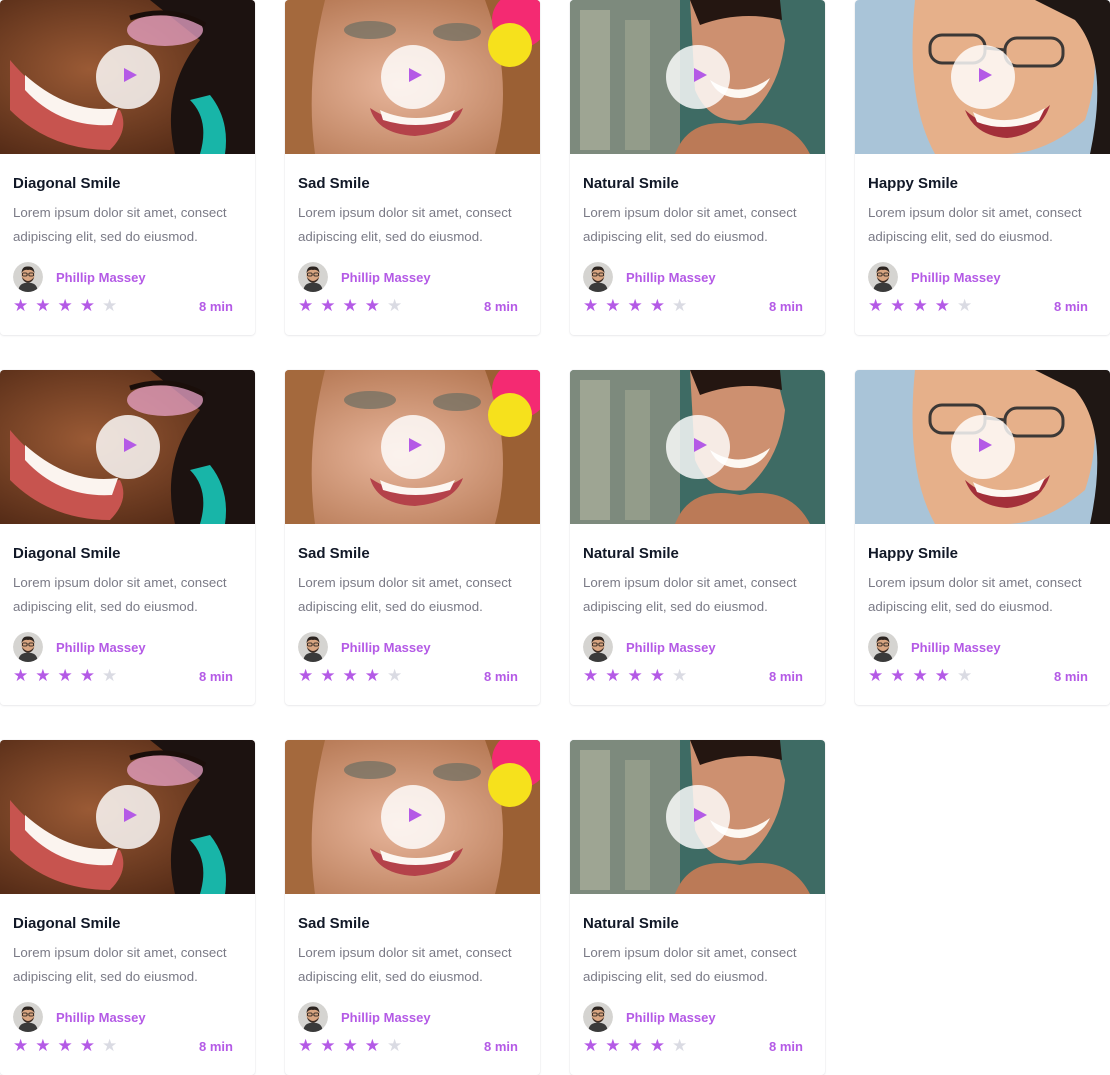 The image size is (1110, 1075). I want to click on star-rating: ★ ★ ★ ★ ★, so click(65, 306).